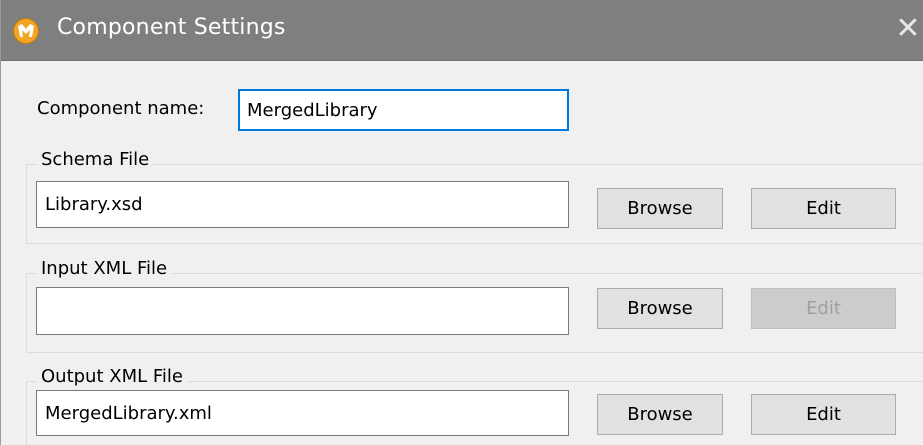  Describe the element at coordinates (302, 204) in the screenshot. I see `schema-file-input` at that location.